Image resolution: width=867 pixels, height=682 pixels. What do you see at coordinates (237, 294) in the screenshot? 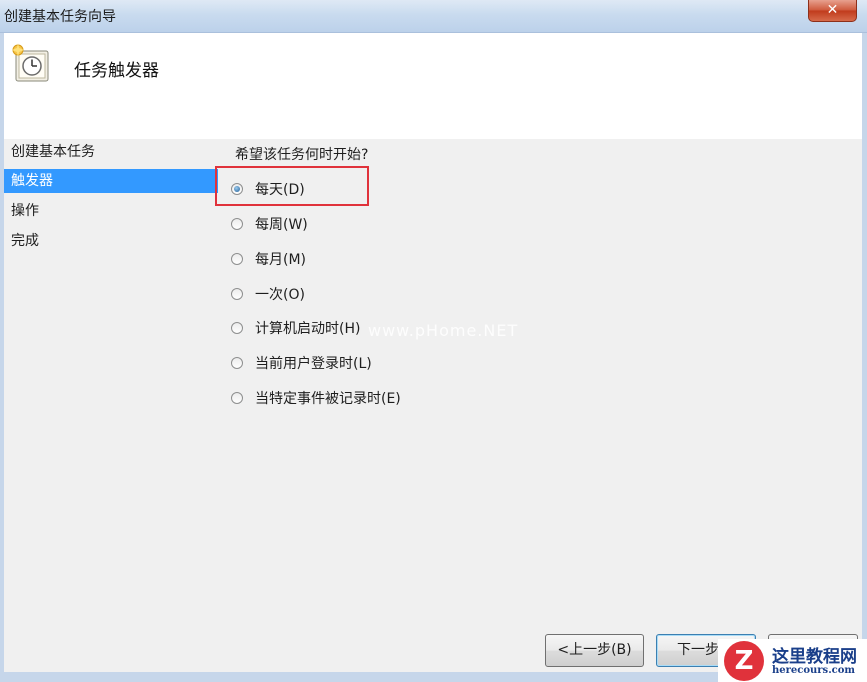
I see `radio-once` at bounding box center [237, 294].